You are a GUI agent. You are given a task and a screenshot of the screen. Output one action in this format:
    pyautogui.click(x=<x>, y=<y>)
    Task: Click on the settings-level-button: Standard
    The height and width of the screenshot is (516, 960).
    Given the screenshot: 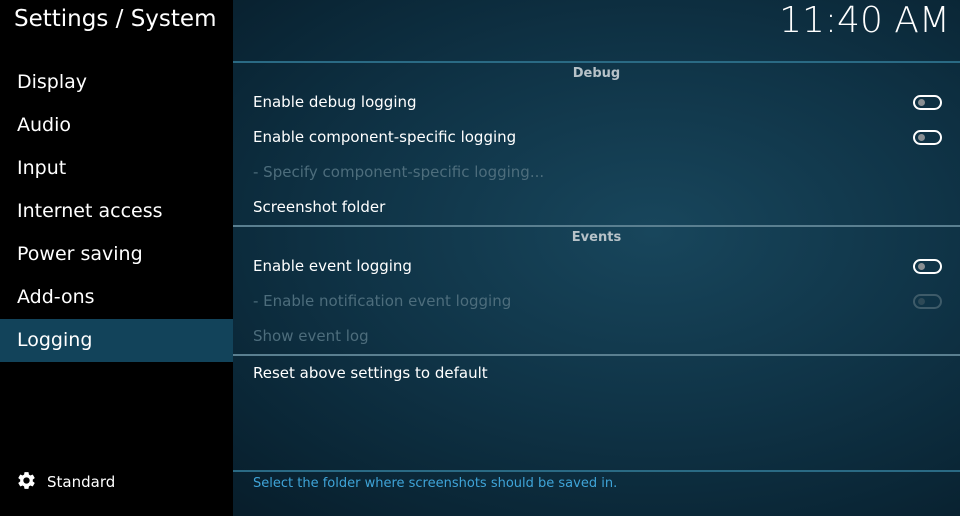 What is the action you would take?
    pyautogui.click(x=65, y=482)
    